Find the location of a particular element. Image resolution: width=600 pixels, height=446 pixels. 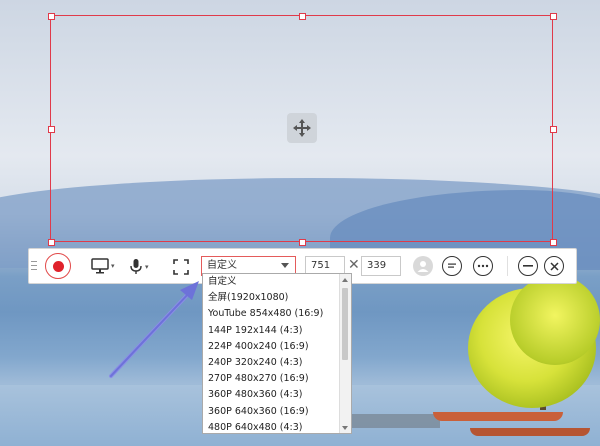

microphone-icon is located at coordinates (136, 266).